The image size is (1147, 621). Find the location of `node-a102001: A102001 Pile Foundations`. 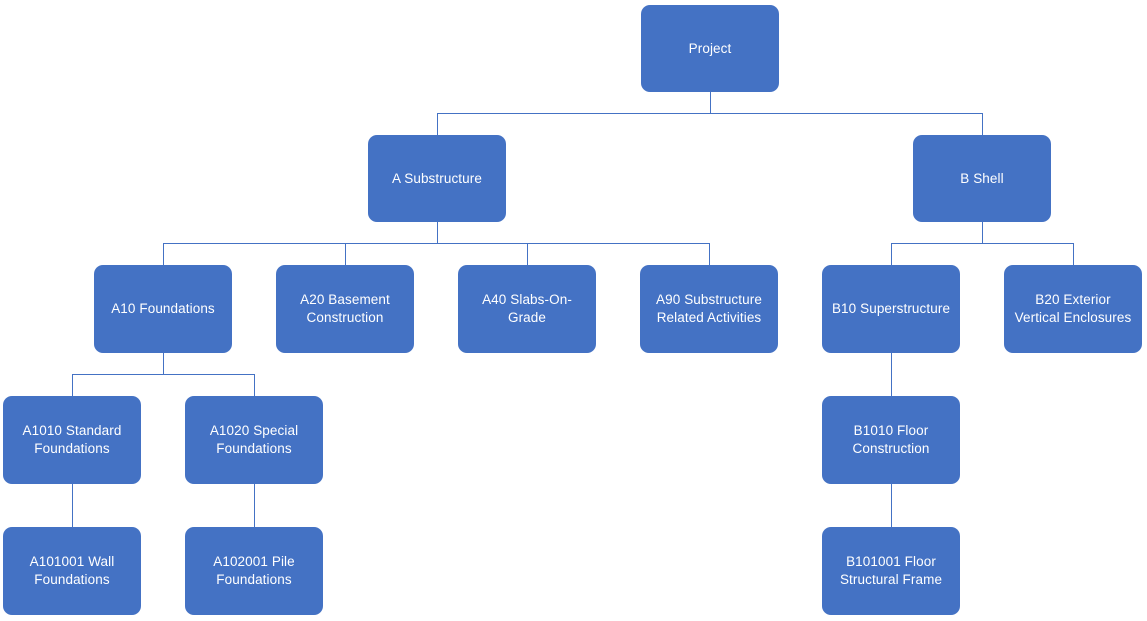

node-a102001: A102001 Pile Foundations is located at coordinates (254, 571).